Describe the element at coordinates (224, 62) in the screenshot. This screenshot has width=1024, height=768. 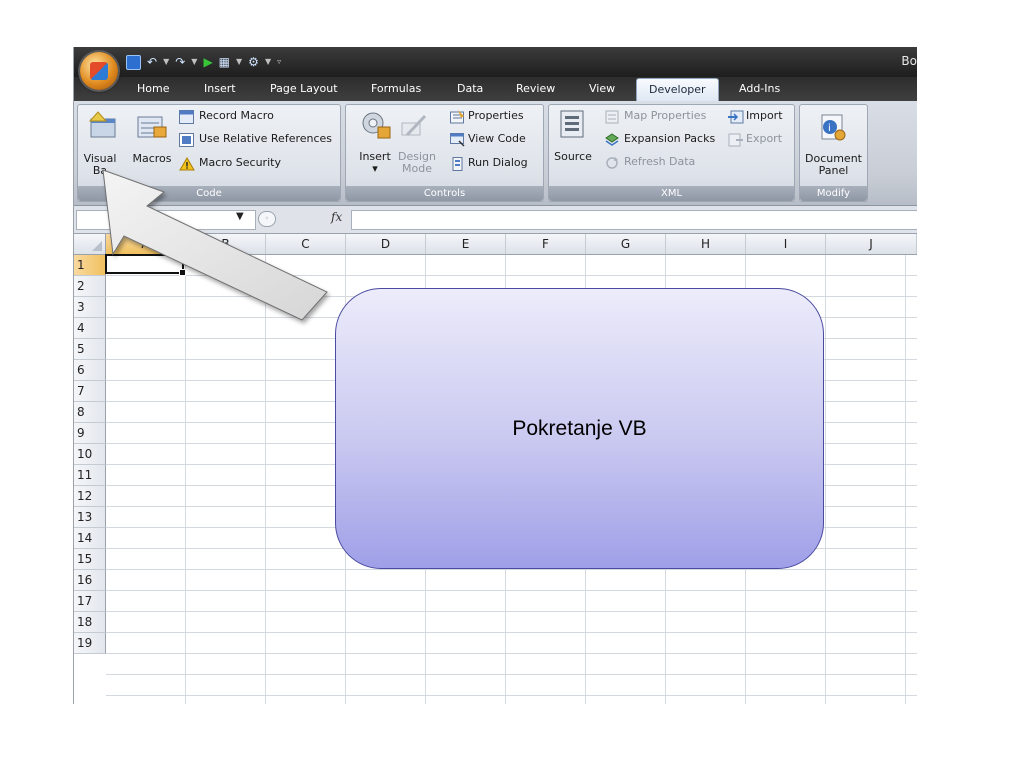
I see `form-icon: ▦` at that location.